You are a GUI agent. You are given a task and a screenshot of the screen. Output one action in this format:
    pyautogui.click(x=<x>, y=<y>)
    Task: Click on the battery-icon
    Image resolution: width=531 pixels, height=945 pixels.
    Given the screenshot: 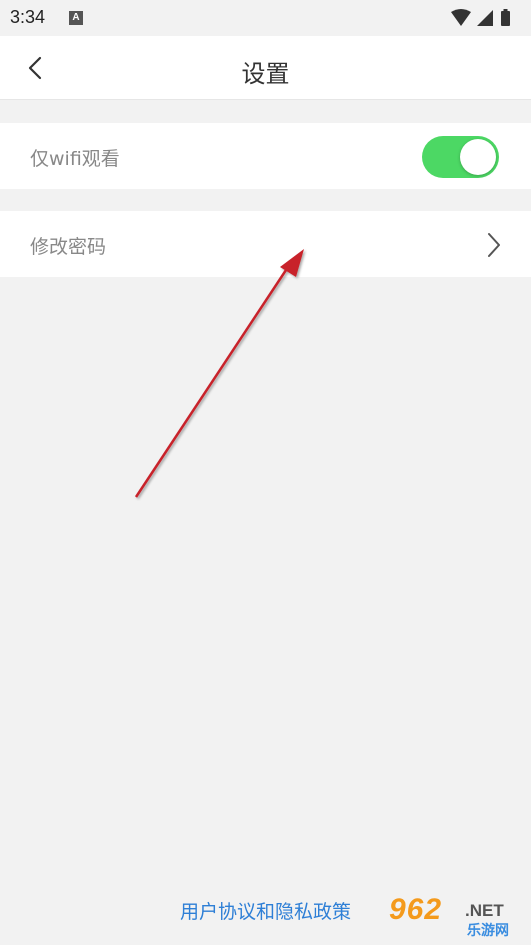 What is the action you would take?
    pyautogui.click(x=505, y=18)
    